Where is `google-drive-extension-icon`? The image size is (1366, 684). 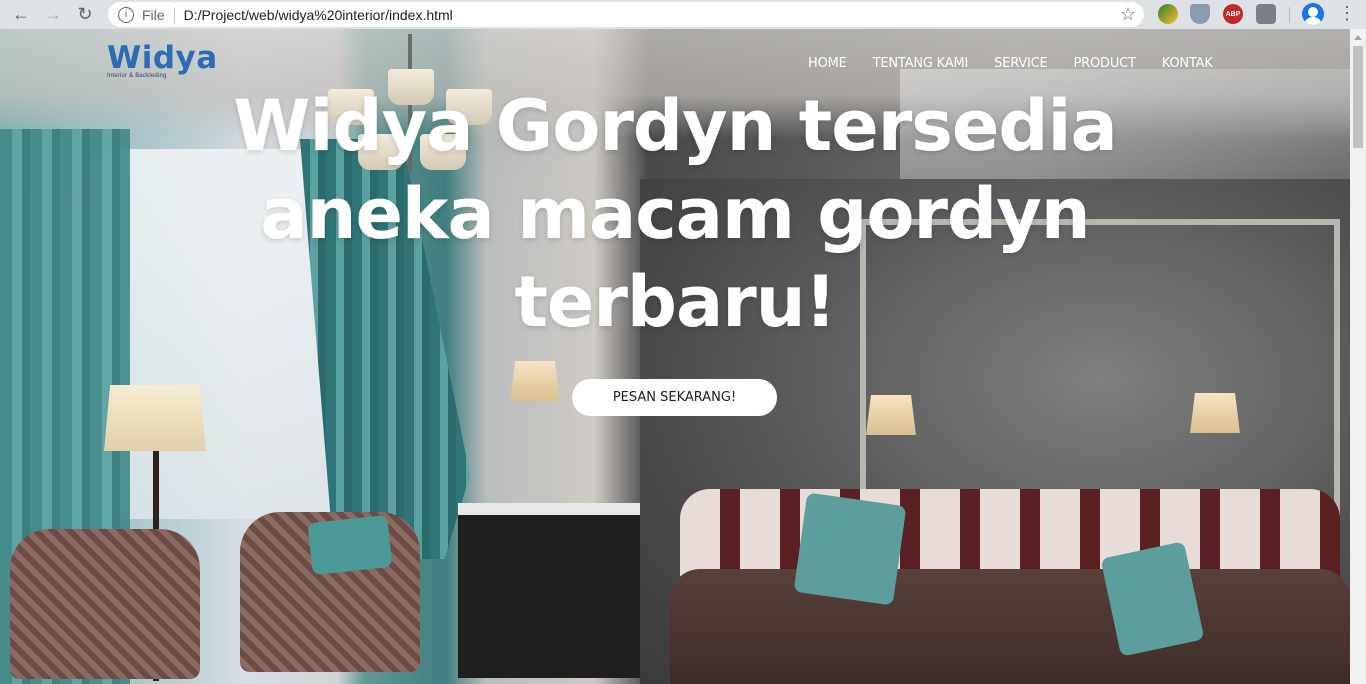
google-drive-extension-icon is located at coordinates (1168, 14).